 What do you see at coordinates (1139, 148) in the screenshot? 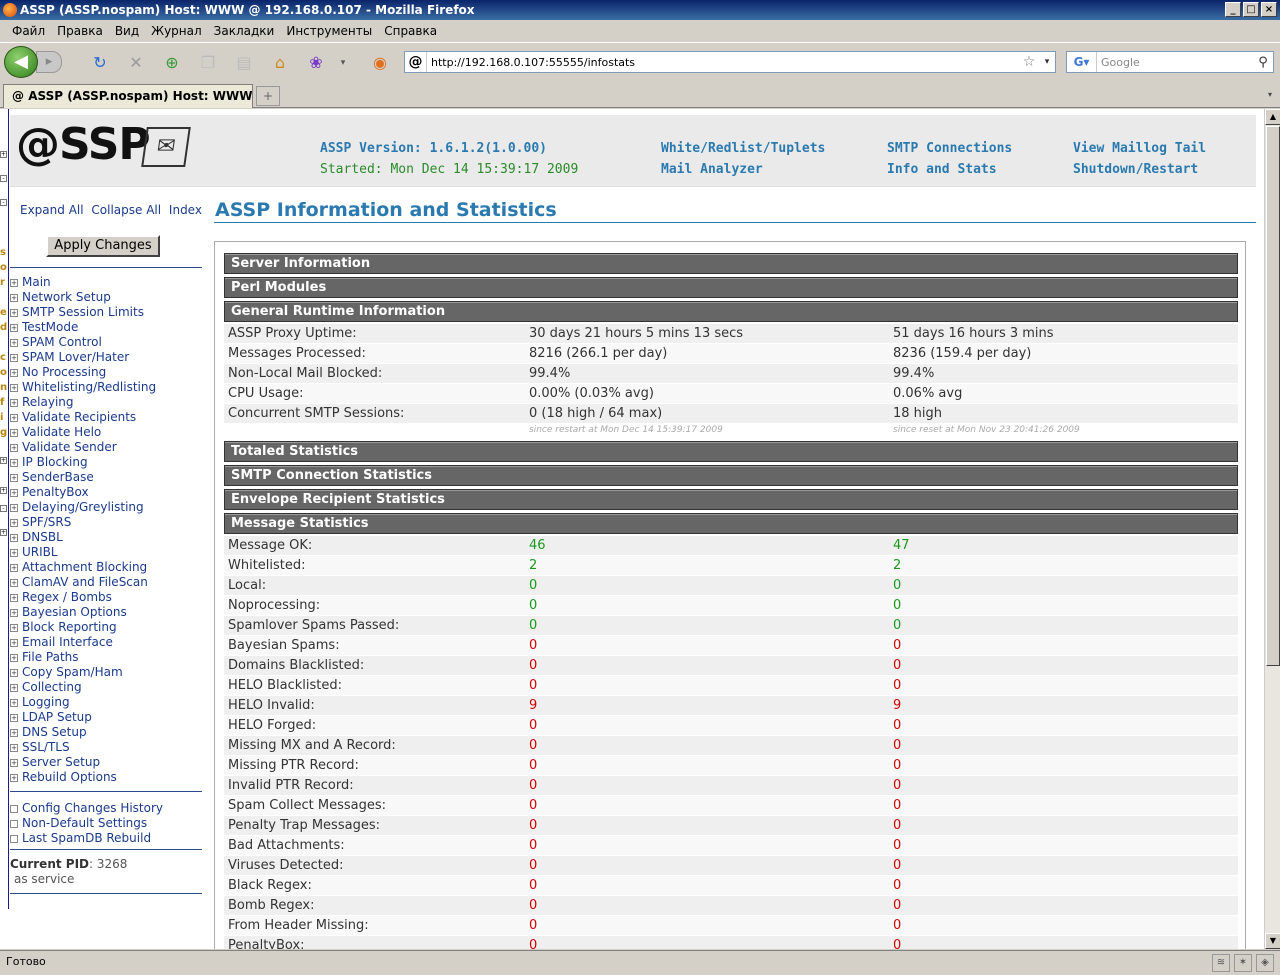
I see `maillog-tail-link: View Maillog Tail` at bounding box center [1139, 148].